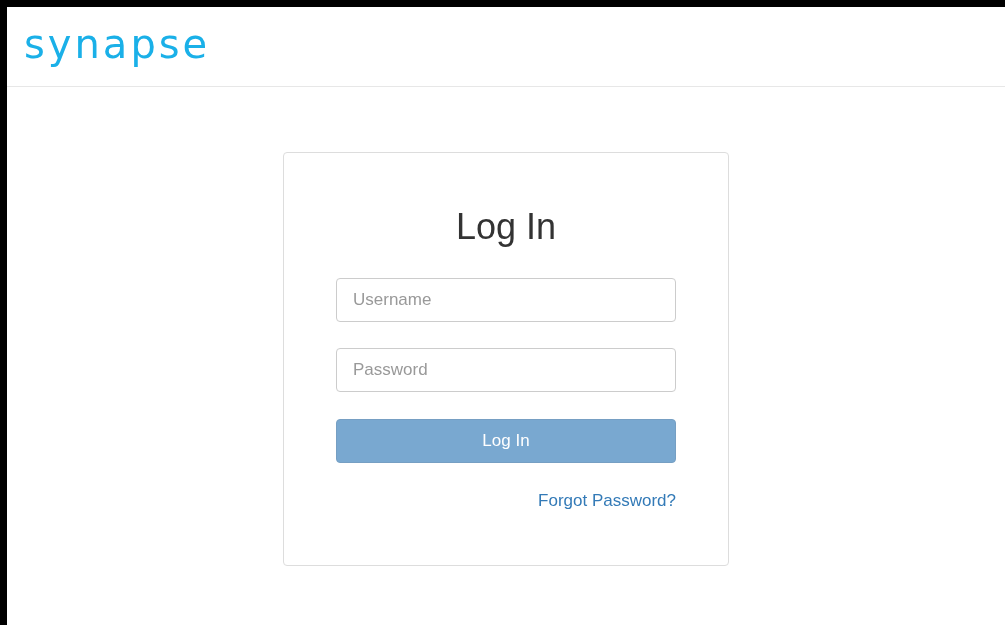  Describe the element at coordinates (506, 300) in the screenshot. I see `input-field: Username` at that location.